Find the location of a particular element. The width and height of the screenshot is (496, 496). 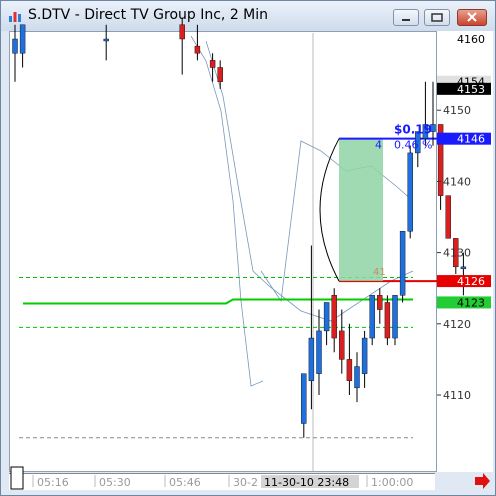

y-tick-label: 4120 is located at coordinates (457, 324).